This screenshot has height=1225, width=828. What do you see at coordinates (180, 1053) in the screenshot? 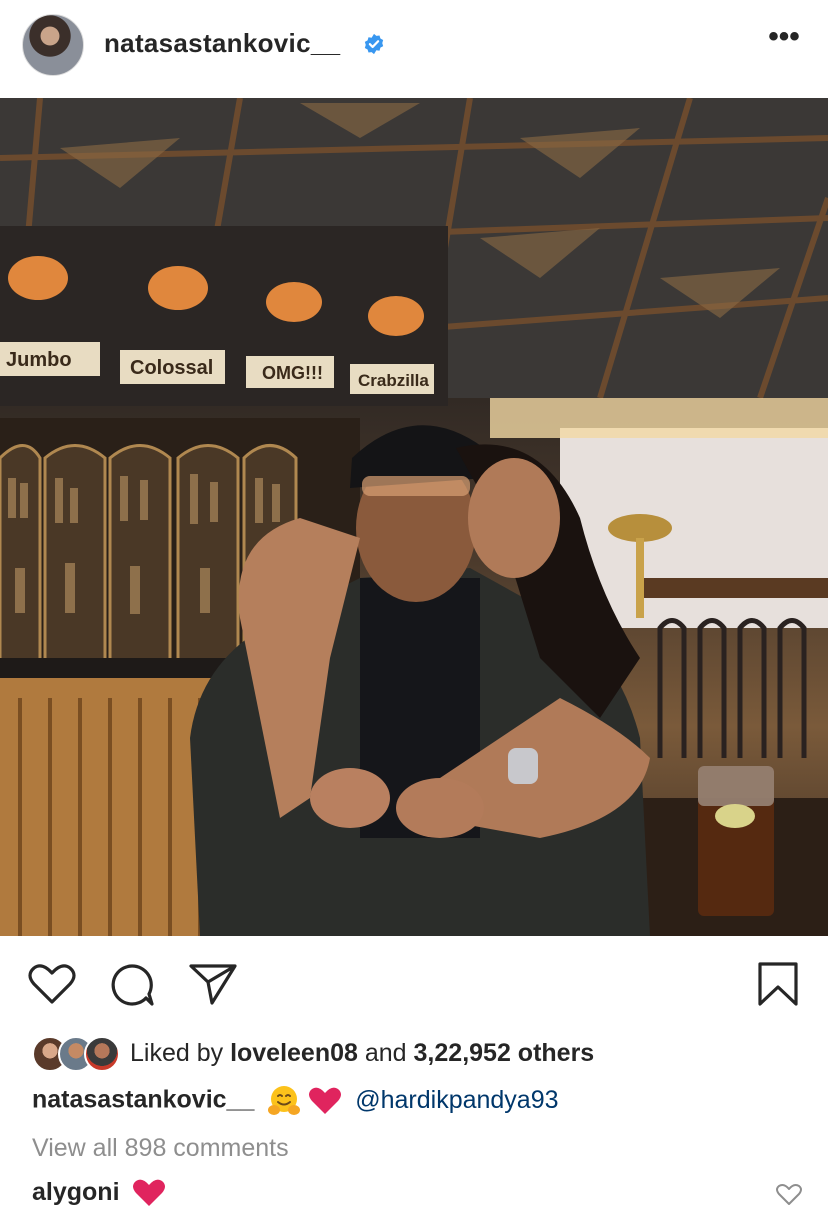
I see `likes-prefix: Liked by` at bounding box center [180, 1053].